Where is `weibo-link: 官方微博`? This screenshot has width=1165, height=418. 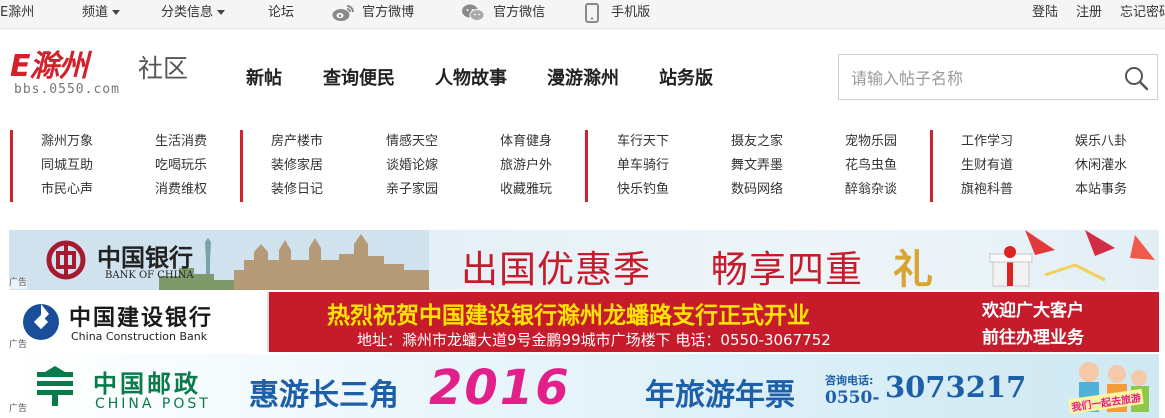
weibo-link: 官方微博 is located at coordinates (373, 14).